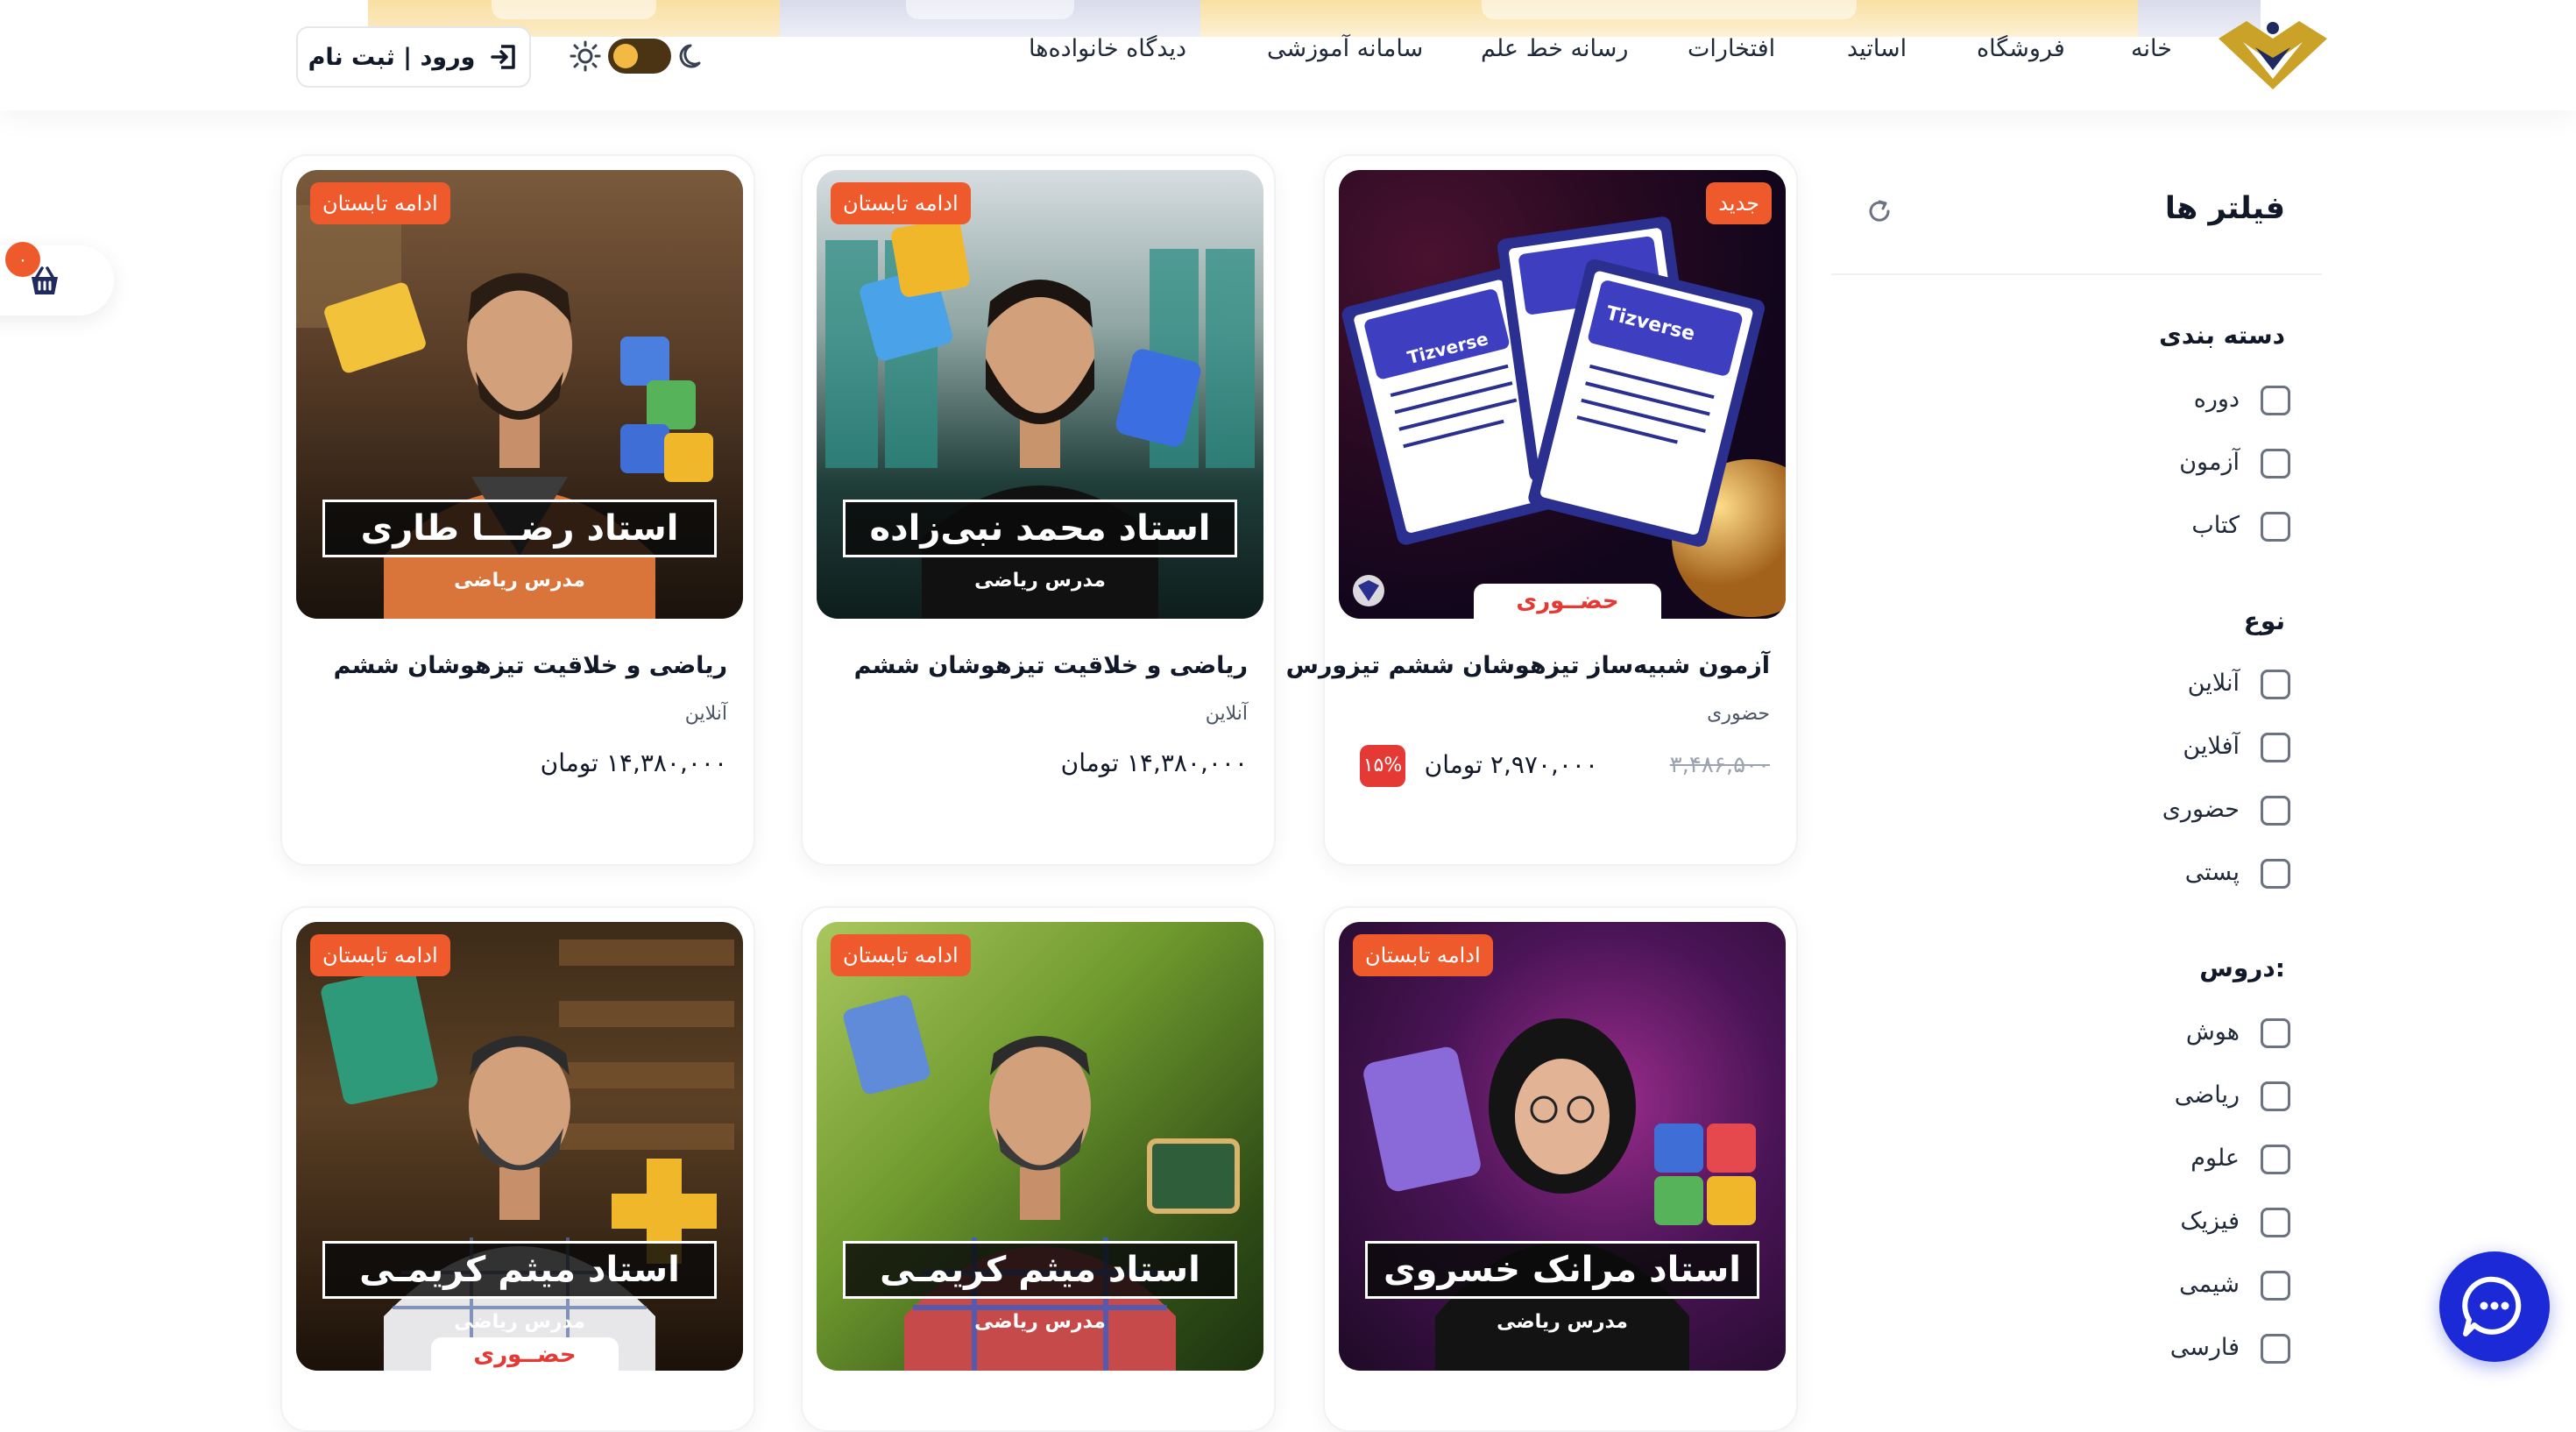  What do you see at coordinates (1107, 48) in the screenshot?
I see `nav-family-reviews: دیدگاه خانواده‌ها` at bounding box center [1107, 48].